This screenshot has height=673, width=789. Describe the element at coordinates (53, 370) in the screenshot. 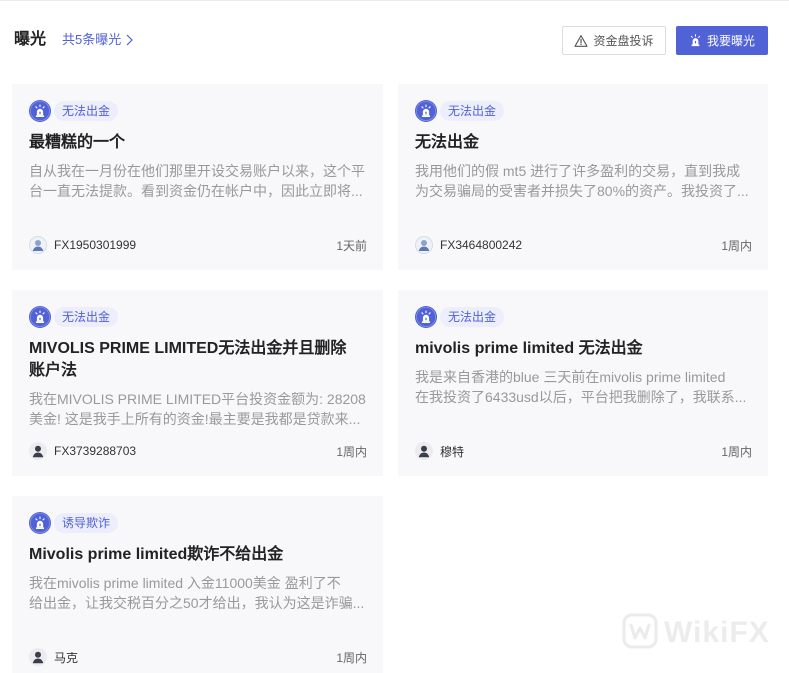

I see `card-title-line: 账户法` at that location.